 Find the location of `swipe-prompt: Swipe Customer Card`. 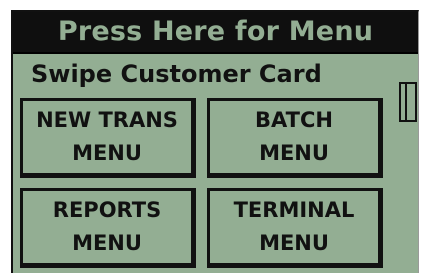

swipe-prompt: Swipe Customer Card is located at coordinates (176, 74).